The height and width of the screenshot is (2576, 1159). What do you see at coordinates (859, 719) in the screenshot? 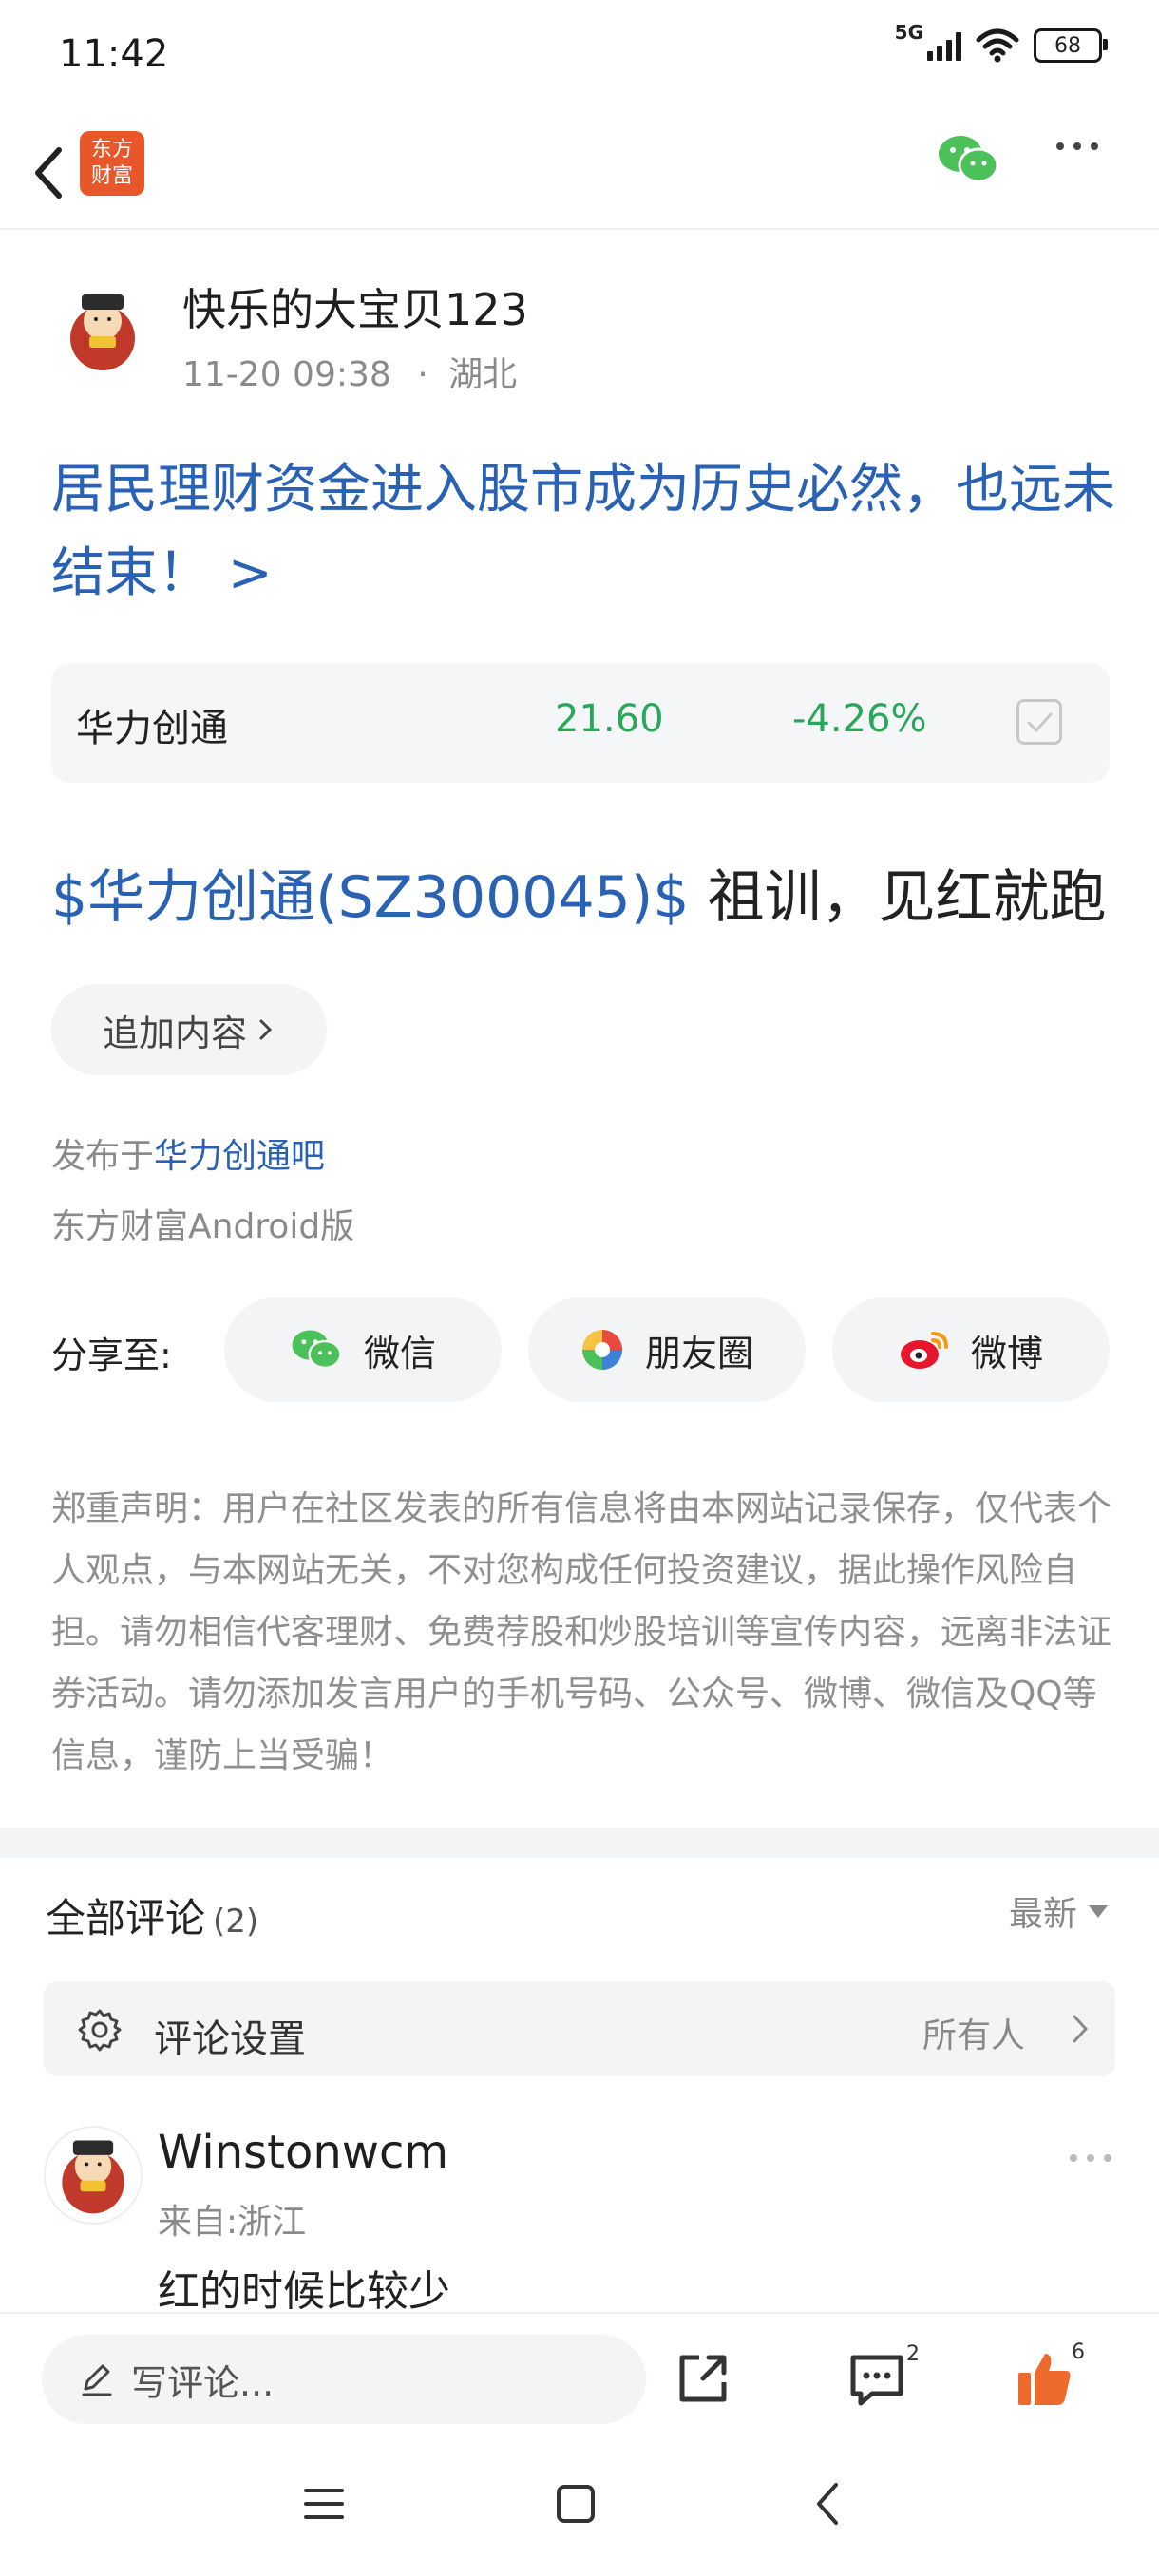
I see `stock-change: -4.26%` at bounding box center [859, 719].